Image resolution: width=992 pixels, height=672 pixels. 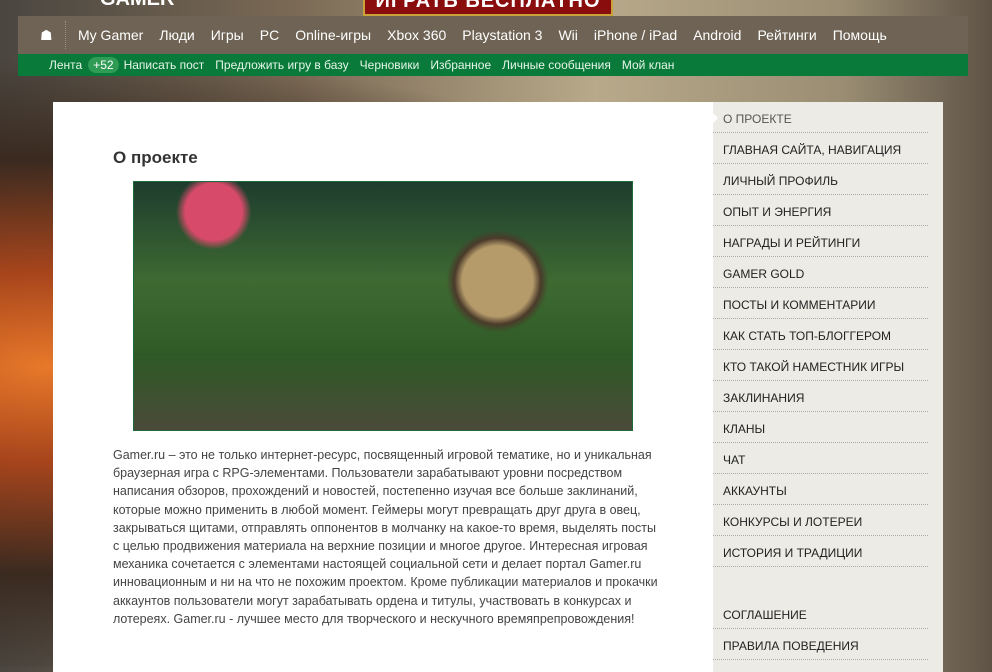 I want to click on feed-count-badge: +52, so click(x=103, y=65).